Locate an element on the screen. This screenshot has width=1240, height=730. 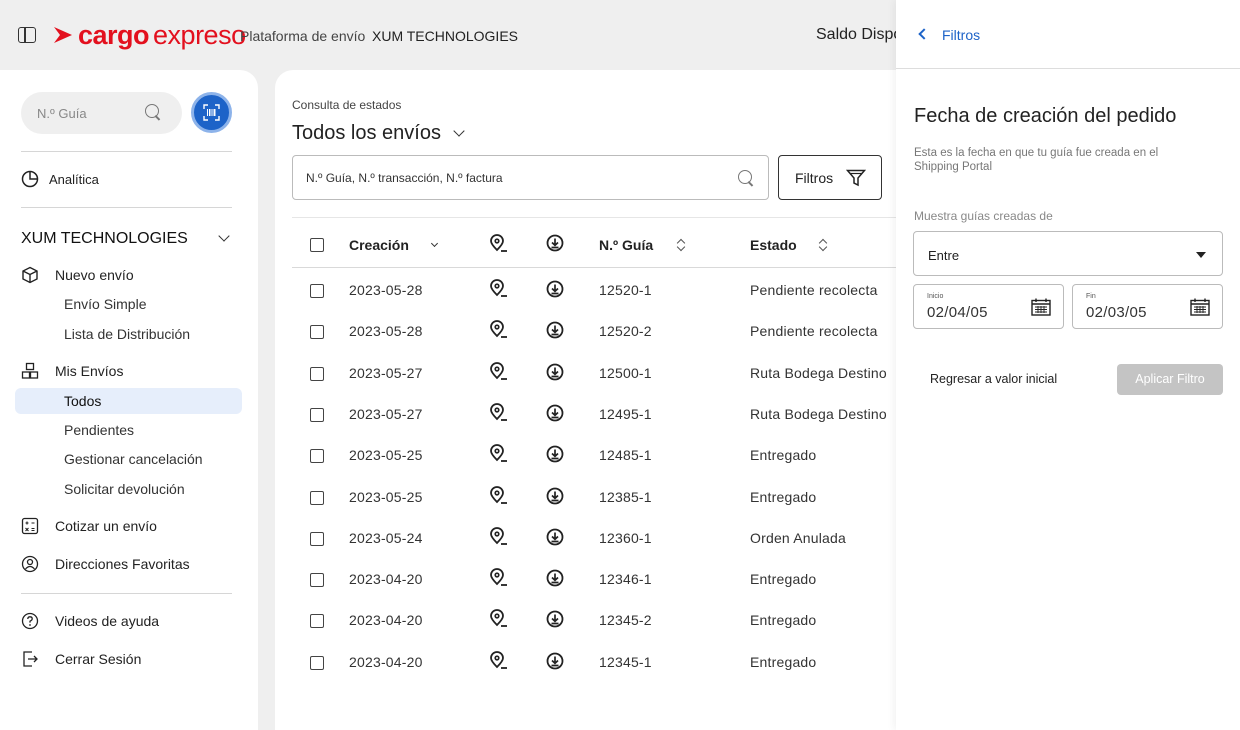
row-fecha: 2023-05-25 is located at coordinates (386, 455).